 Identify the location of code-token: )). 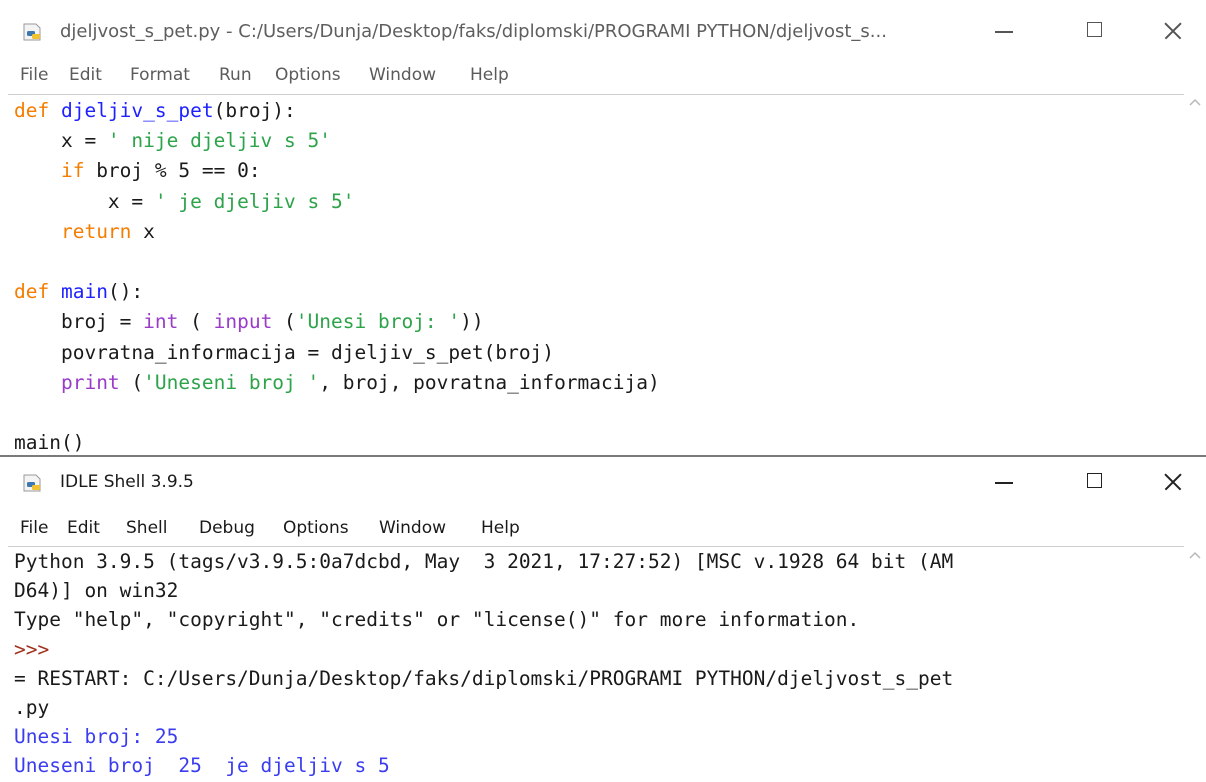
(472, 322).